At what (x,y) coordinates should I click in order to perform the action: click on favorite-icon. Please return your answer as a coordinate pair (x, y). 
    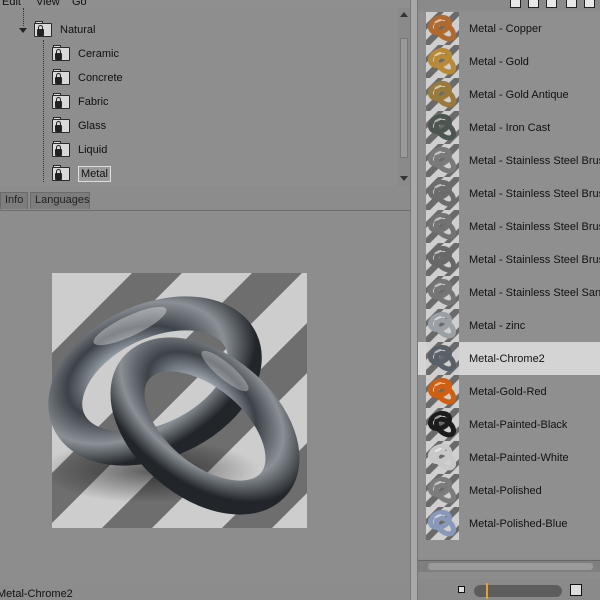
    Looking at the image, I should click on (589, 4).